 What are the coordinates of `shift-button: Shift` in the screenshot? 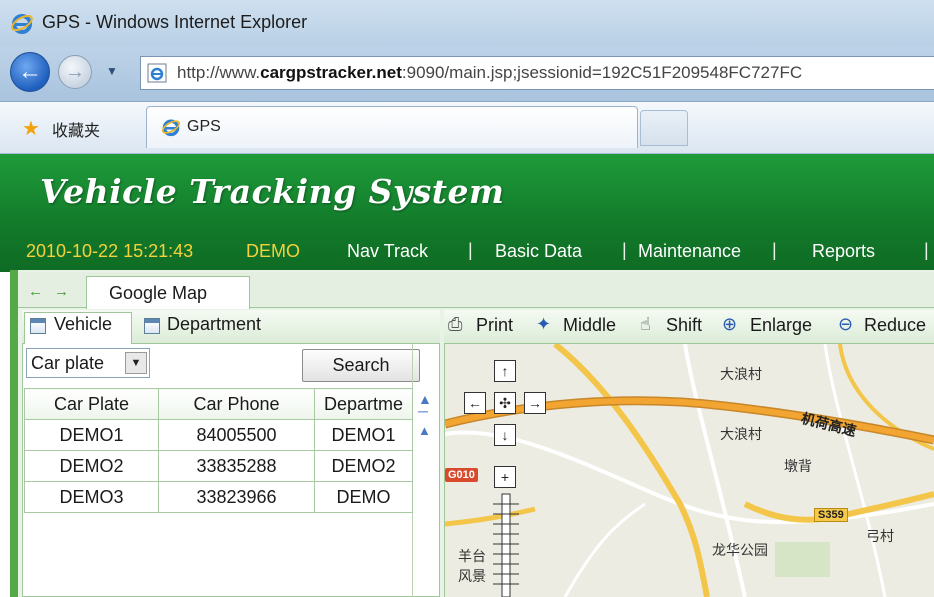 It's located at (684, 325).